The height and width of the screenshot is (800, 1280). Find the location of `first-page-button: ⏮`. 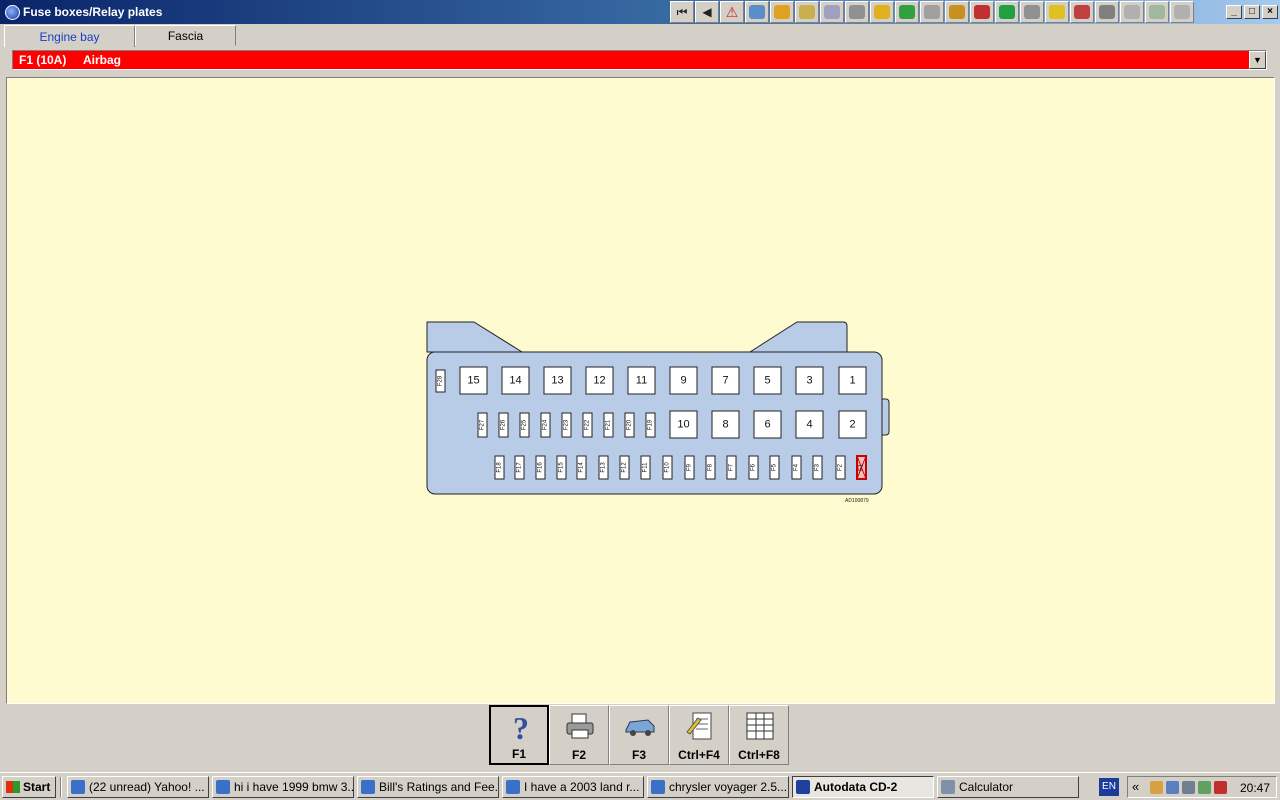

first-page-button: ⏮ is located at coordinates (682, 12).